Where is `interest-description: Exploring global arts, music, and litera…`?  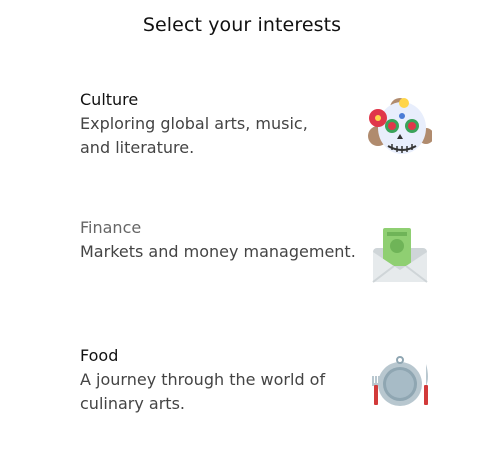
interest-description: Exploring global arts, music, and litera… is located at coordinates (194, 135).